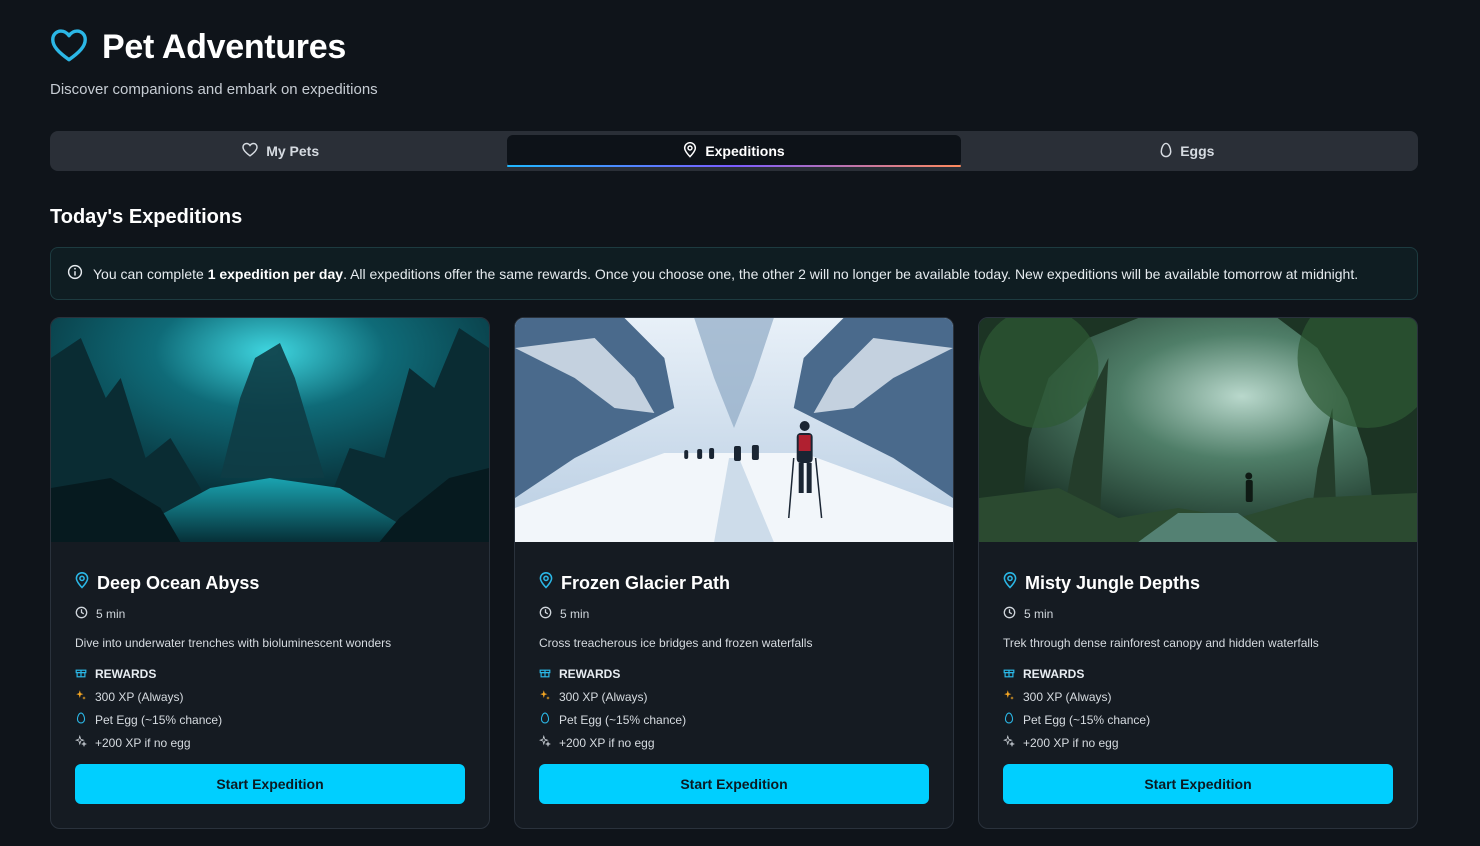 The width and height of the screenshot is (1480, 846). Describe the element at coordinates (270, 583) in the screenshot. I see `expedition-title: Deep Ocean Abyss` at that location.